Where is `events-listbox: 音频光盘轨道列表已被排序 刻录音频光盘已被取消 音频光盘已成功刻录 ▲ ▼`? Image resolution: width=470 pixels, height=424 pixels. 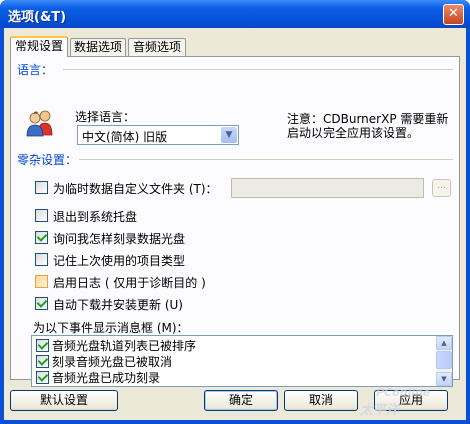 events-listbox: 音频光盘轨道列表已被排序 刻录音频光盘已被取消 音频光盘已成功刻录 ▲ ▼ is located at coordinates (242, 361).